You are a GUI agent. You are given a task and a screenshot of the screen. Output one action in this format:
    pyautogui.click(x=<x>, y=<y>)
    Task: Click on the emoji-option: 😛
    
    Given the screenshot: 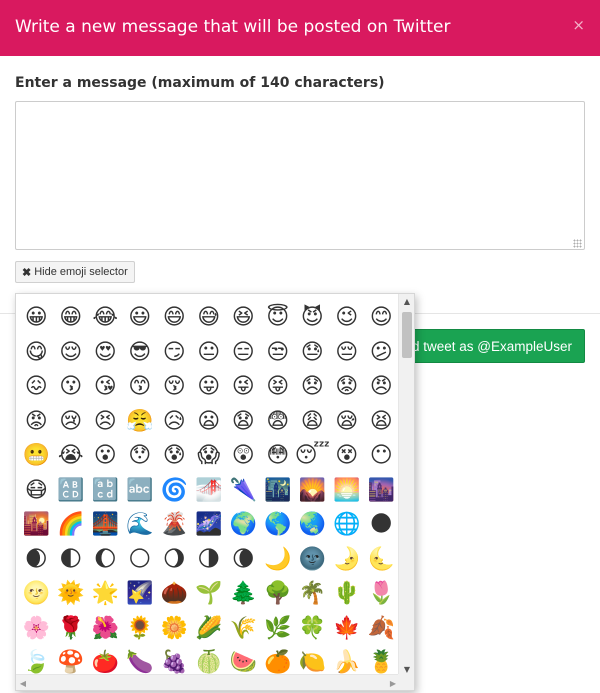 What is the action you would take?
    pyautogui.click(x=209, y=387)
    